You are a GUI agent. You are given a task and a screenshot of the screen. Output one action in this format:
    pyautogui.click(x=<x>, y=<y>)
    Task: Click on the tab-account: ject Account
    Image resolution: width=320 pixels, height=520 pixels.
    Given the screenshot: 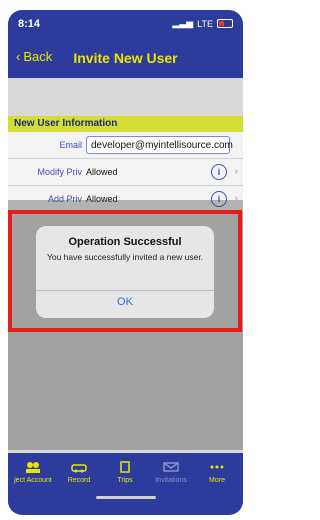 What is the action you would take?
    pyautogui.click(x=33, y=472)
    